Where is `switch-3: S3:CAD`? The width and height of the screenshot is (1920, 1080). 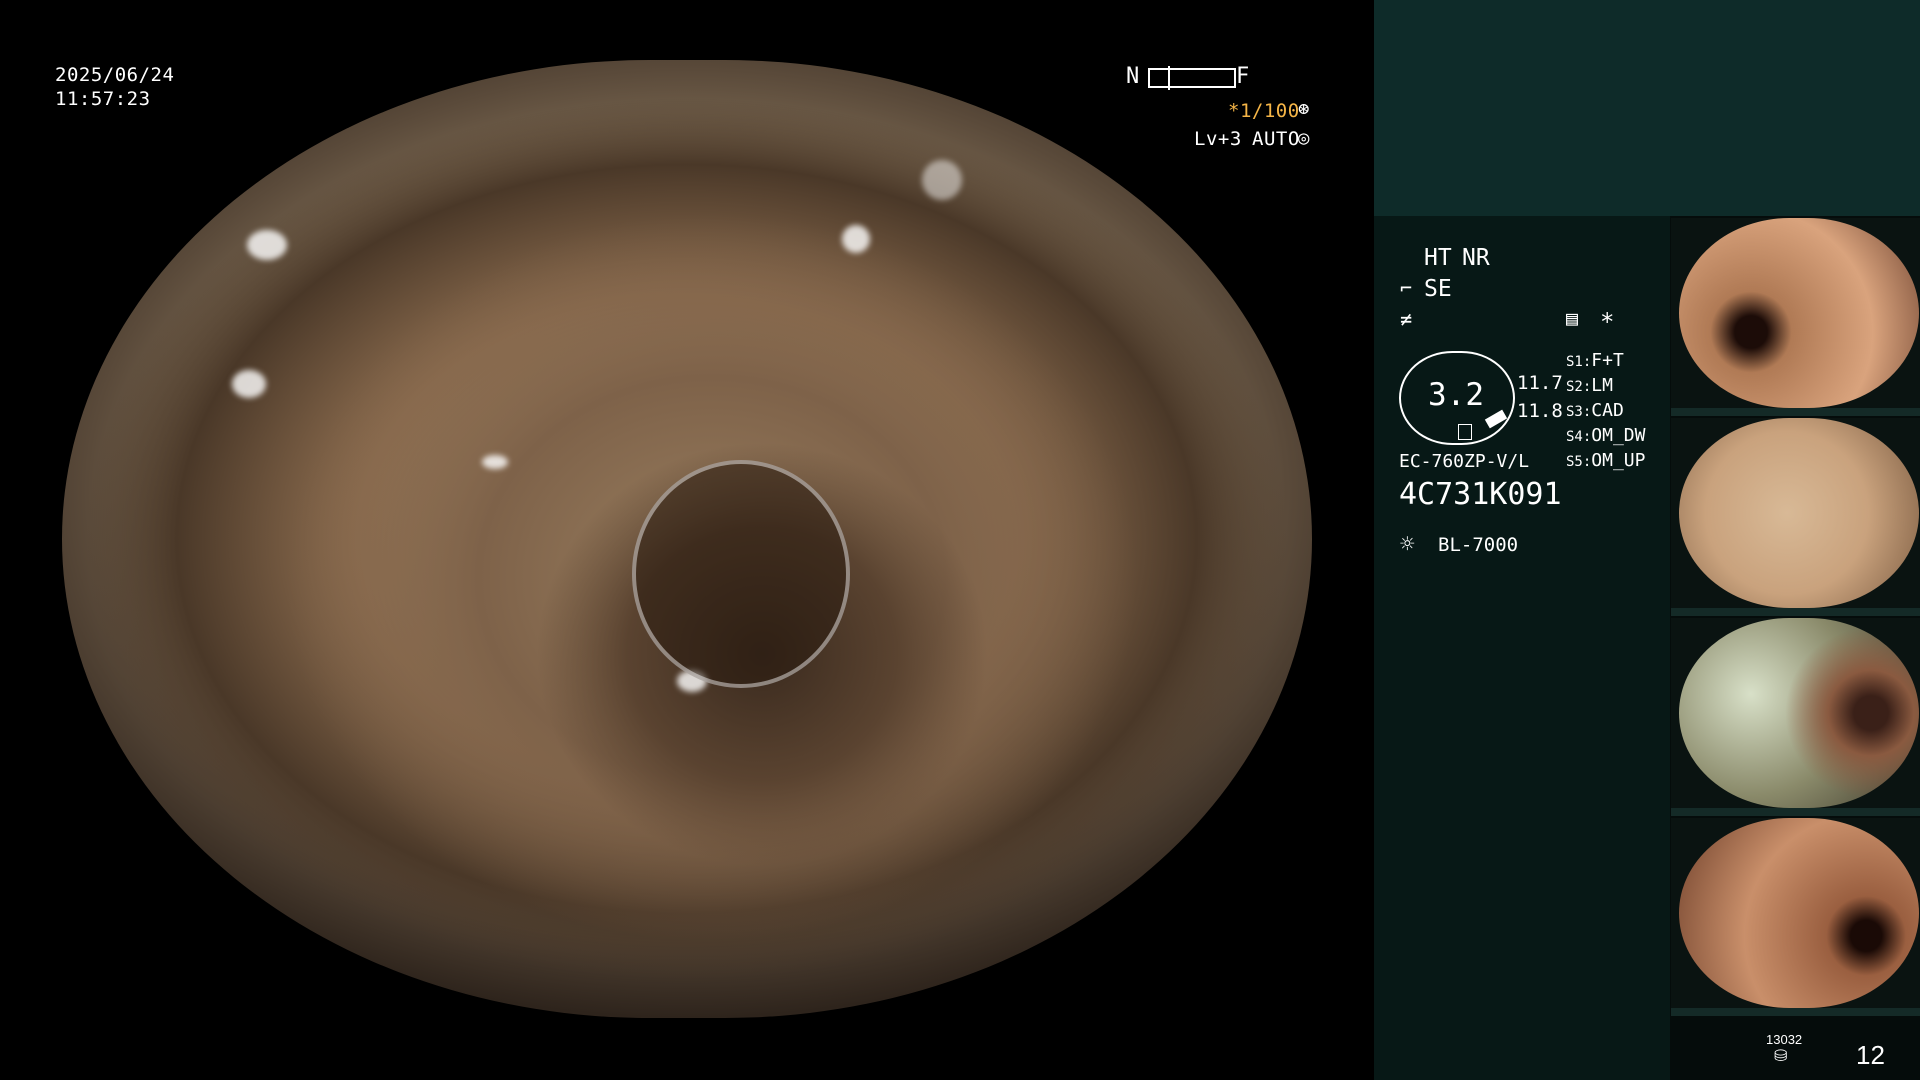 switch-3: S3:CAD is located at coordinates (1595, 410).